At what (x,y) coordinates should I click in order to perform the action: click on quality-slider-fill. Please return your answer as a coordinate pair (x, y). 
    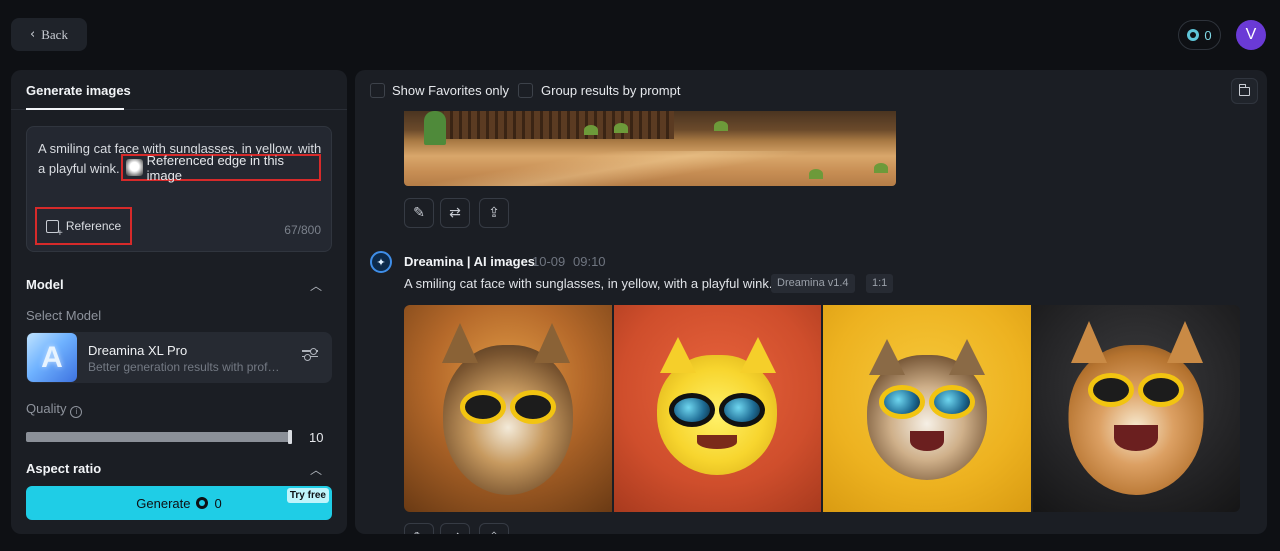
    Looking at the image, I should click on (159, 437).